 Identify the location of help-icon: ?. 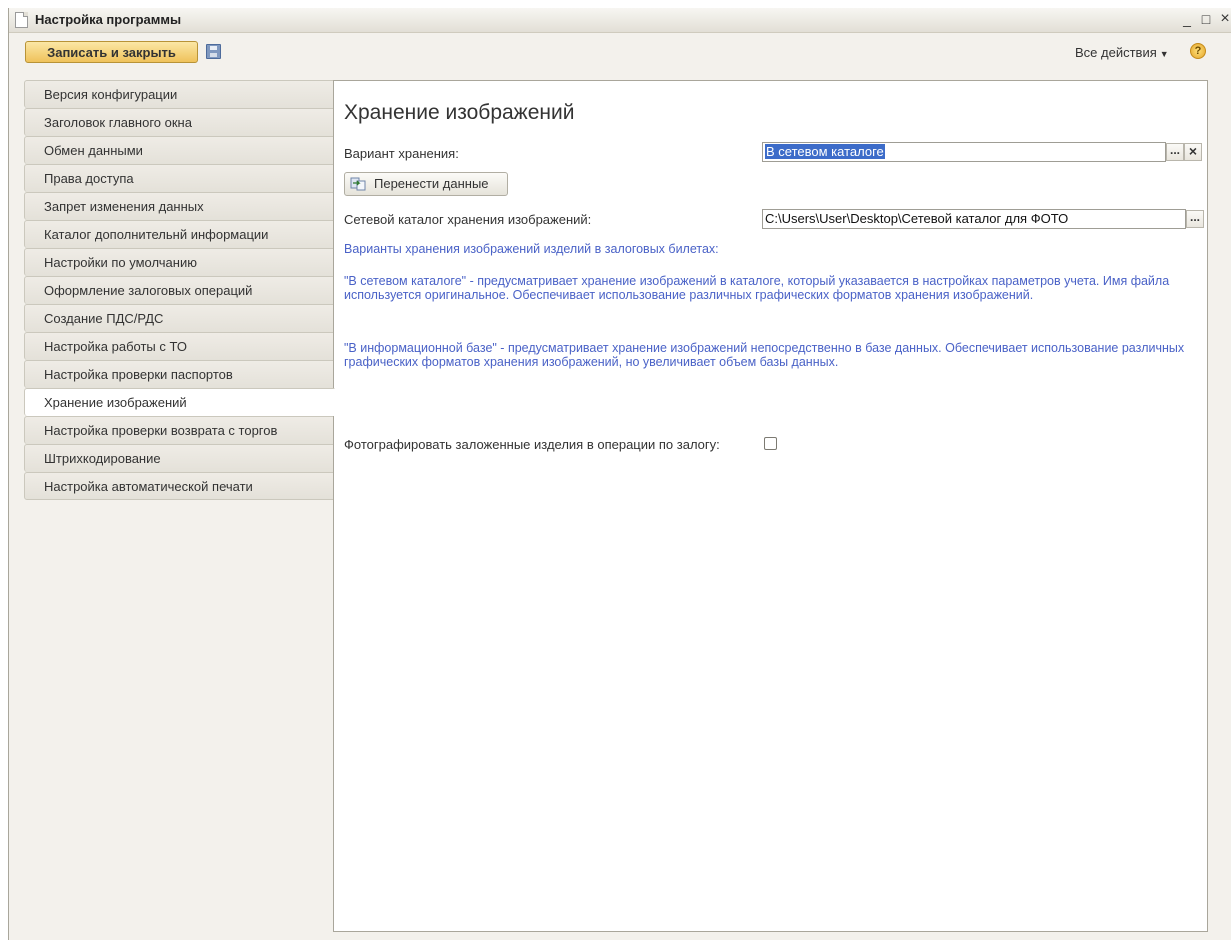
(1198, 51).